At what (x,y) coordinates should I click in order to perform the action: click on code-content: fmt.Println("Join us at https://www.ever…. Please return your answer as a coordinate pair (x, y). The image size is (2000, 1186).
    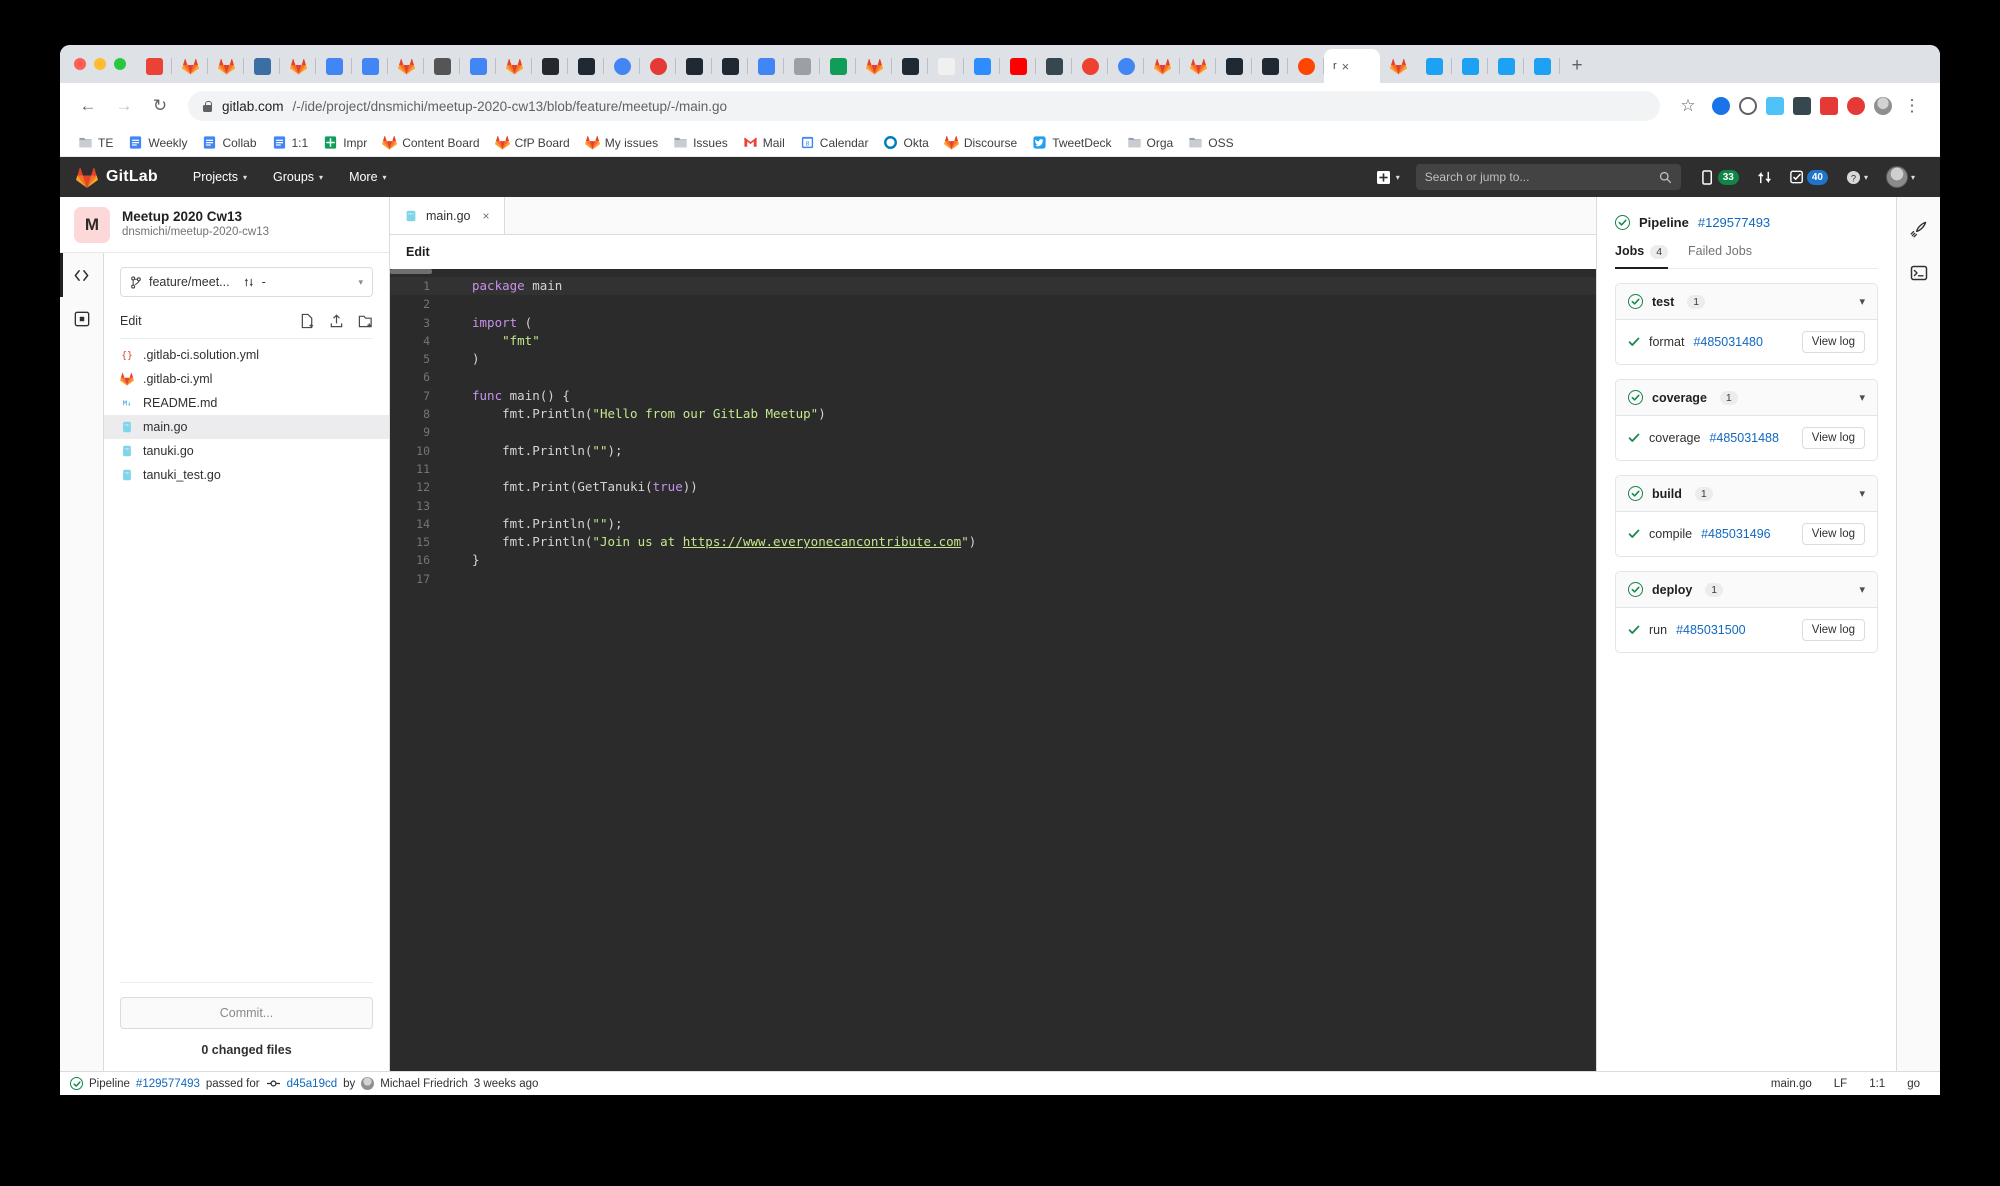
    Looking at the image, I should click on (709, 542).